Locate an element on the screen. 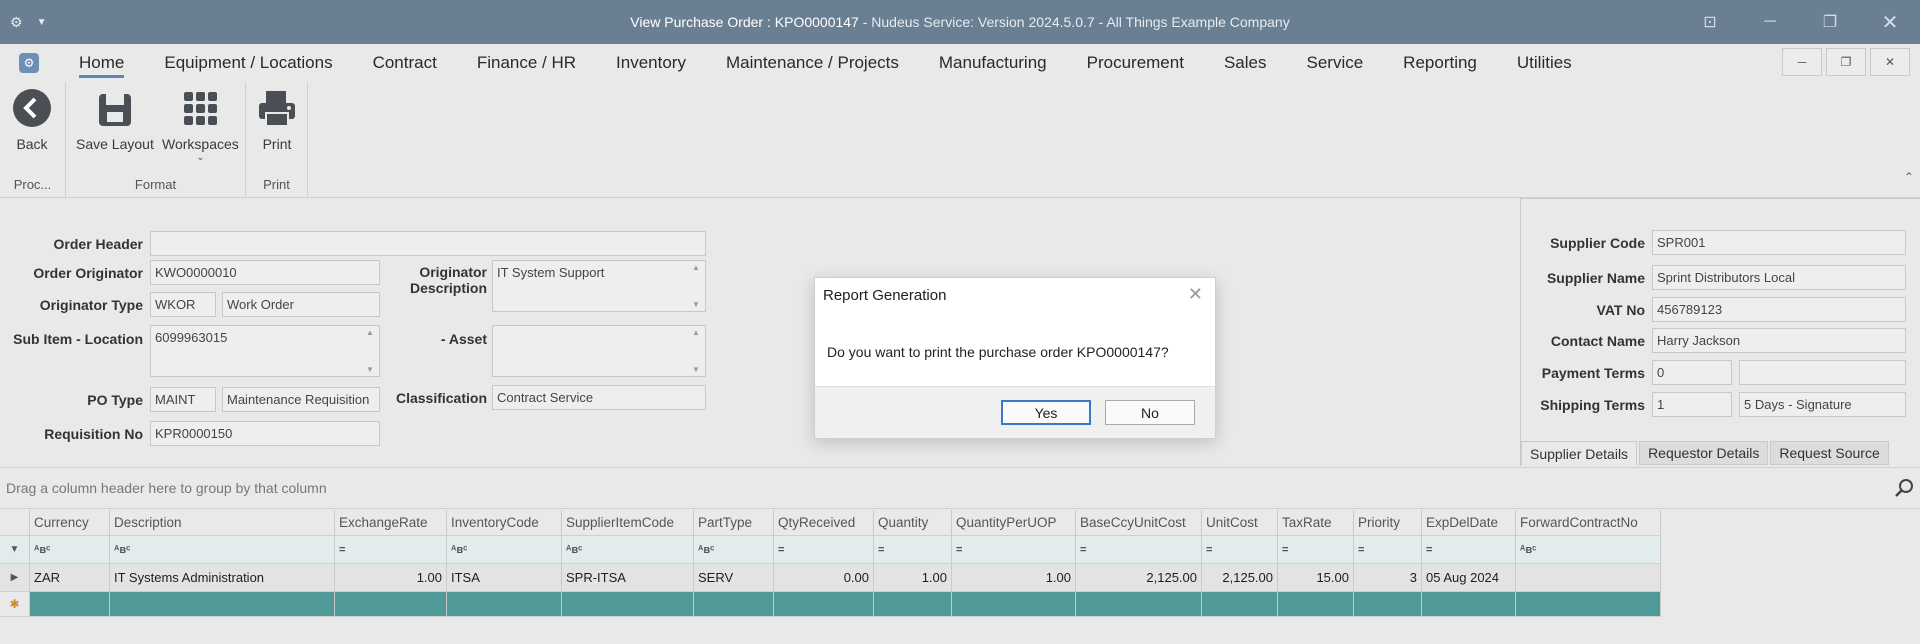 The image size is (1920, 644). menu-service: Service is located at coordinates (1334, 63).